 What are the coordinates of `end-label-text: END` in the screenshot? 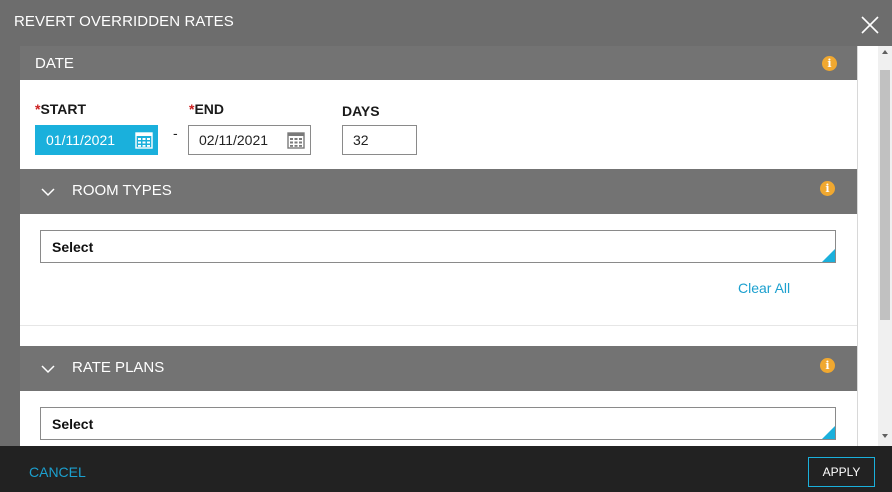 It's located at (209, 109).